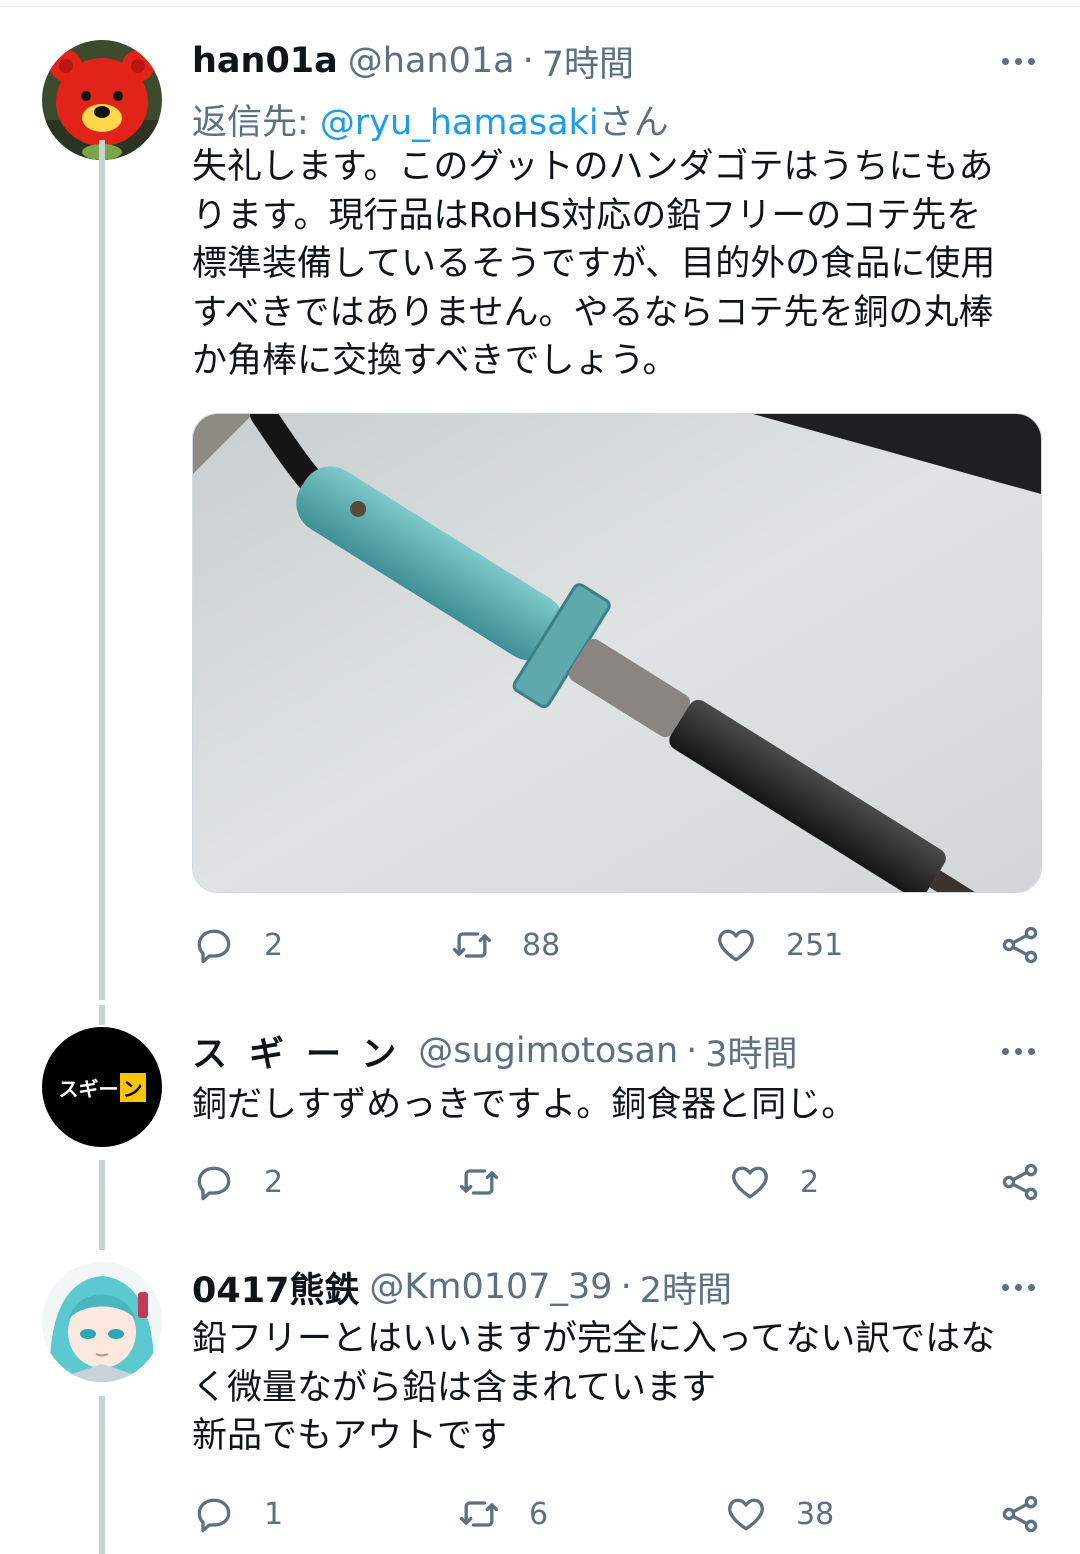 The height and width of the screenshot is (1554, 1080). I want to click on avatar: スギー ン, so click(102, 1087).